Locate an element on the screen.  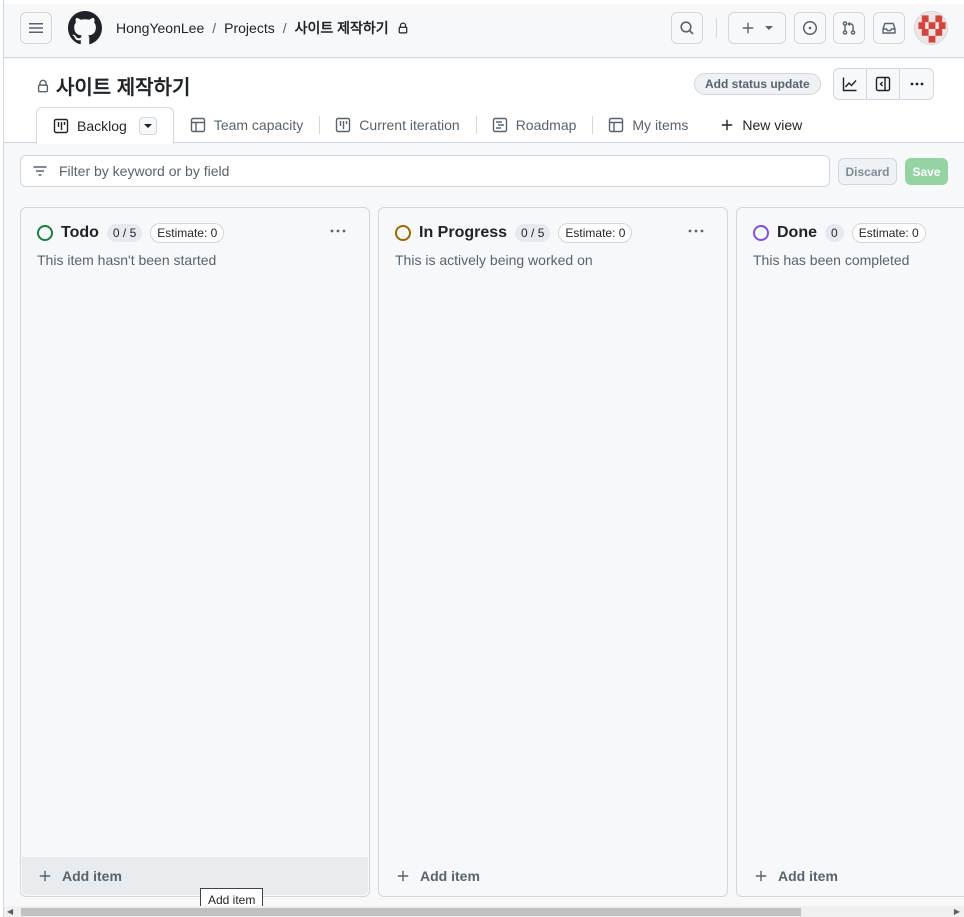
project-actions is located at coordinates (883, 84).